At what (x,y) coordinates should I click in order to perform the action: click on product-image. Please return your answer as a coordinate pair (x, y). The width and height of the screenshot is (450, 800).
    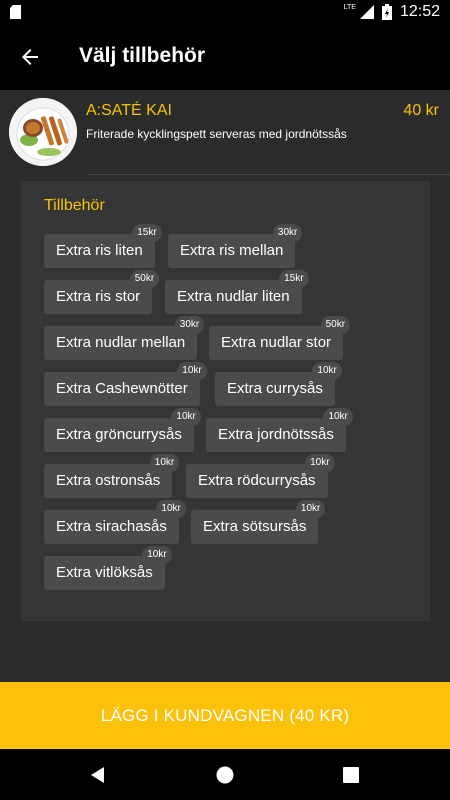
    Looking at the image, I should click on (43, 132).